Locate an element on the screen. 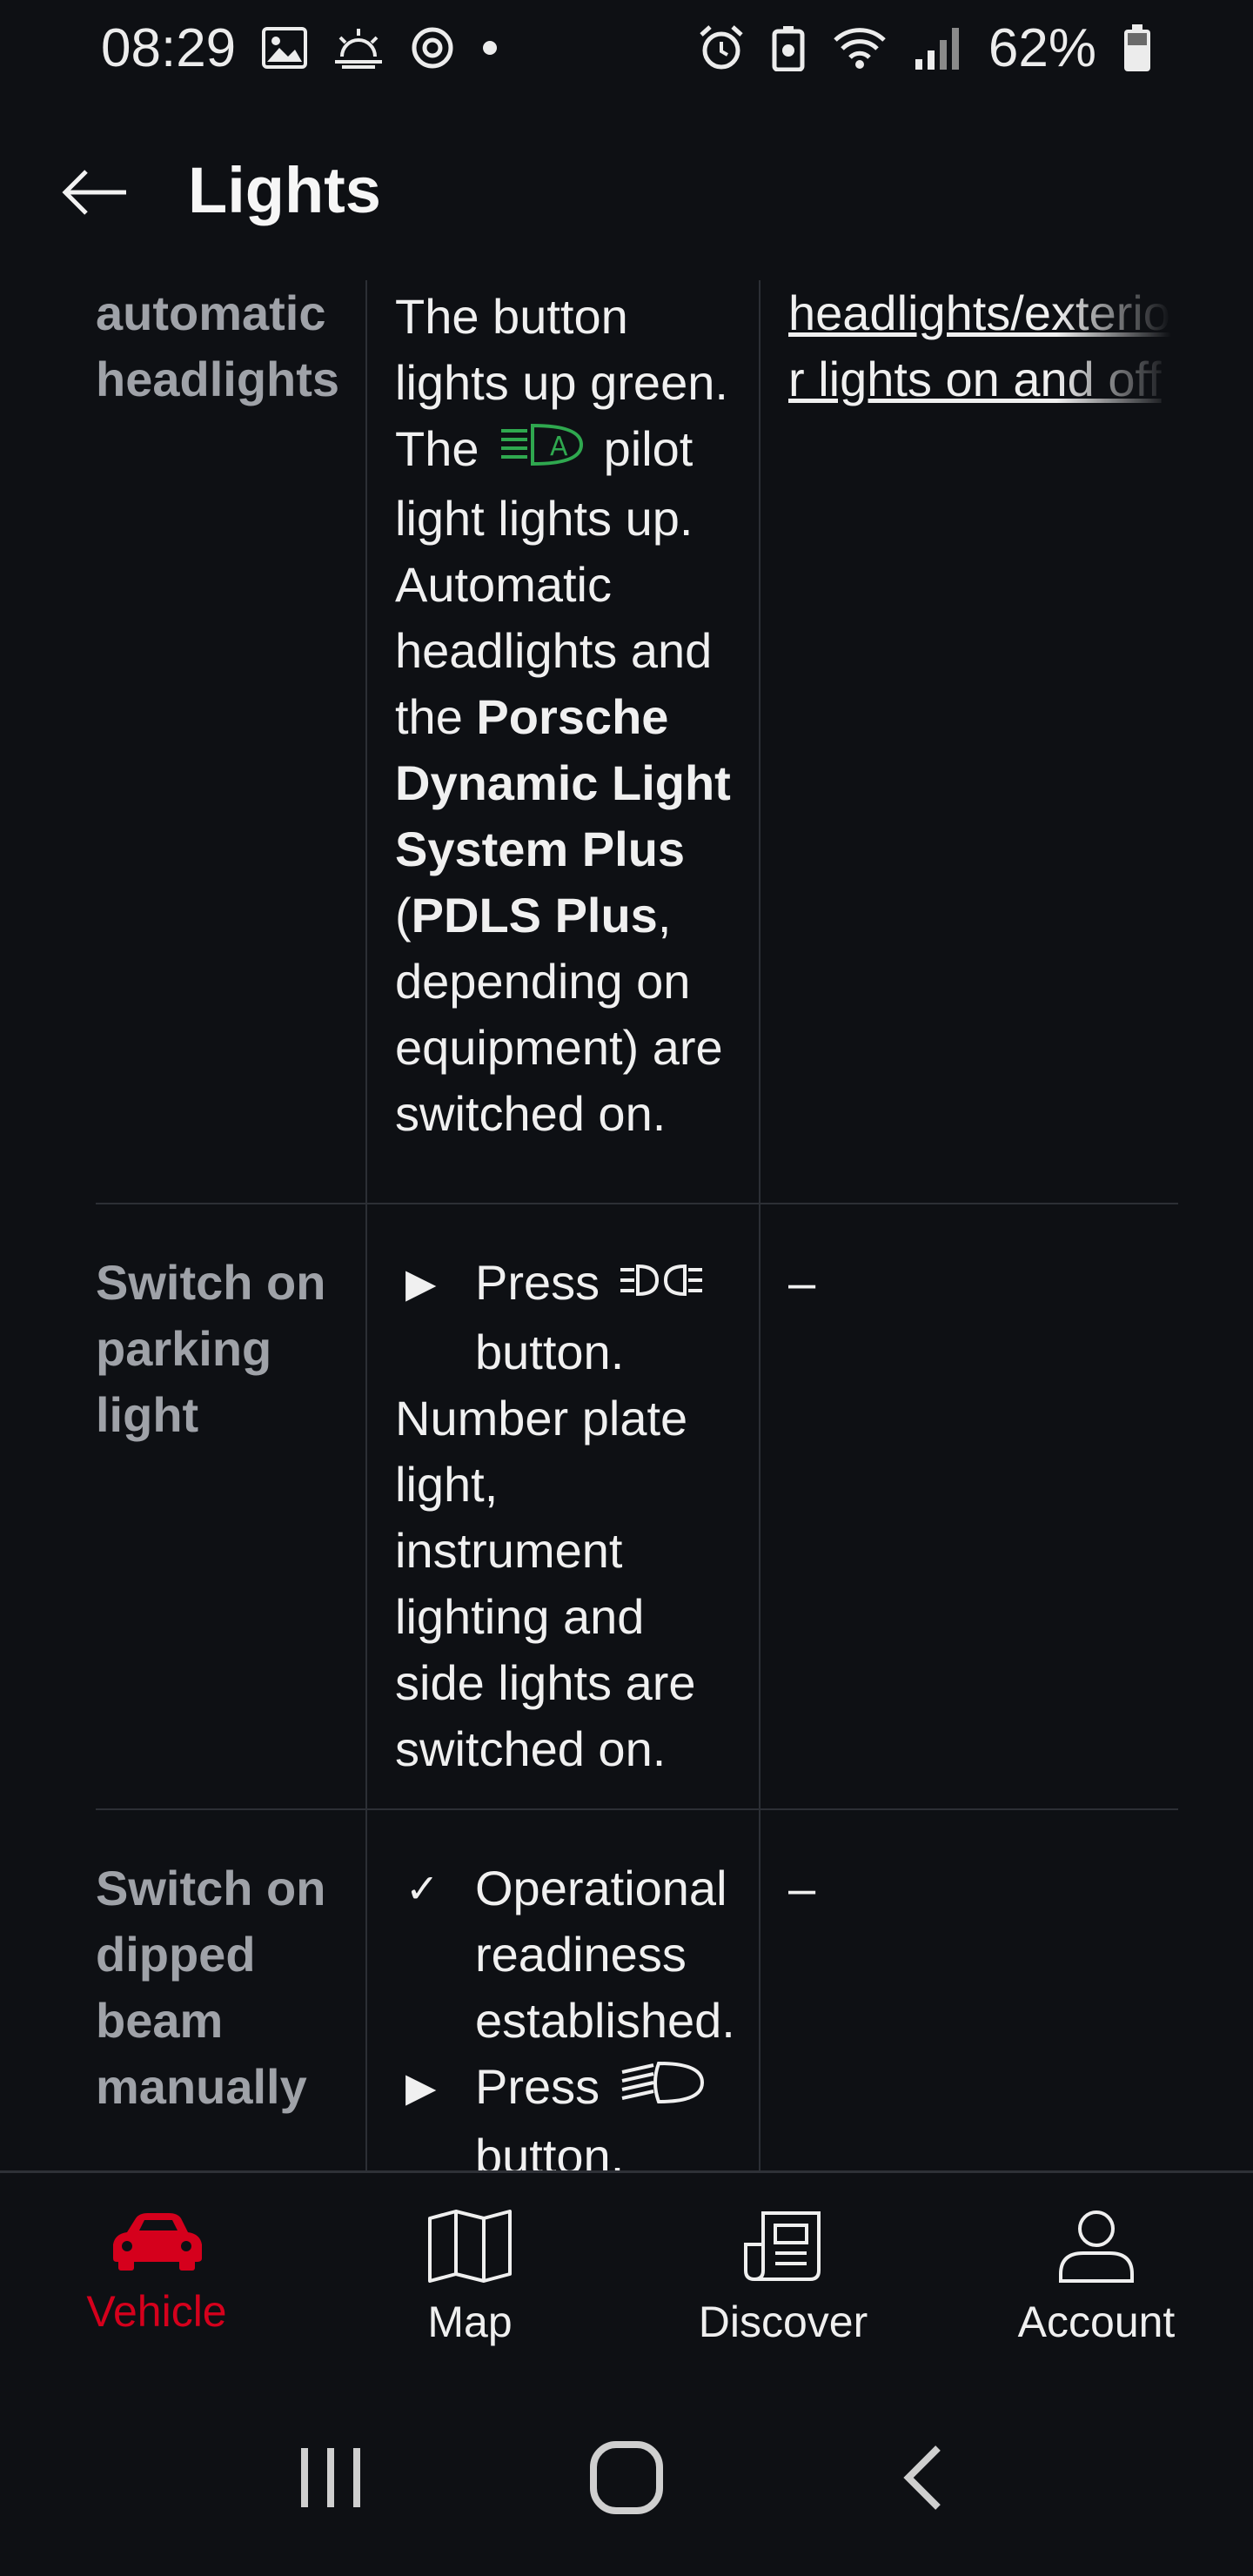 The width and height of the screenshot is (1253, 2576). weather-icon is located at coordinates (358, 48).